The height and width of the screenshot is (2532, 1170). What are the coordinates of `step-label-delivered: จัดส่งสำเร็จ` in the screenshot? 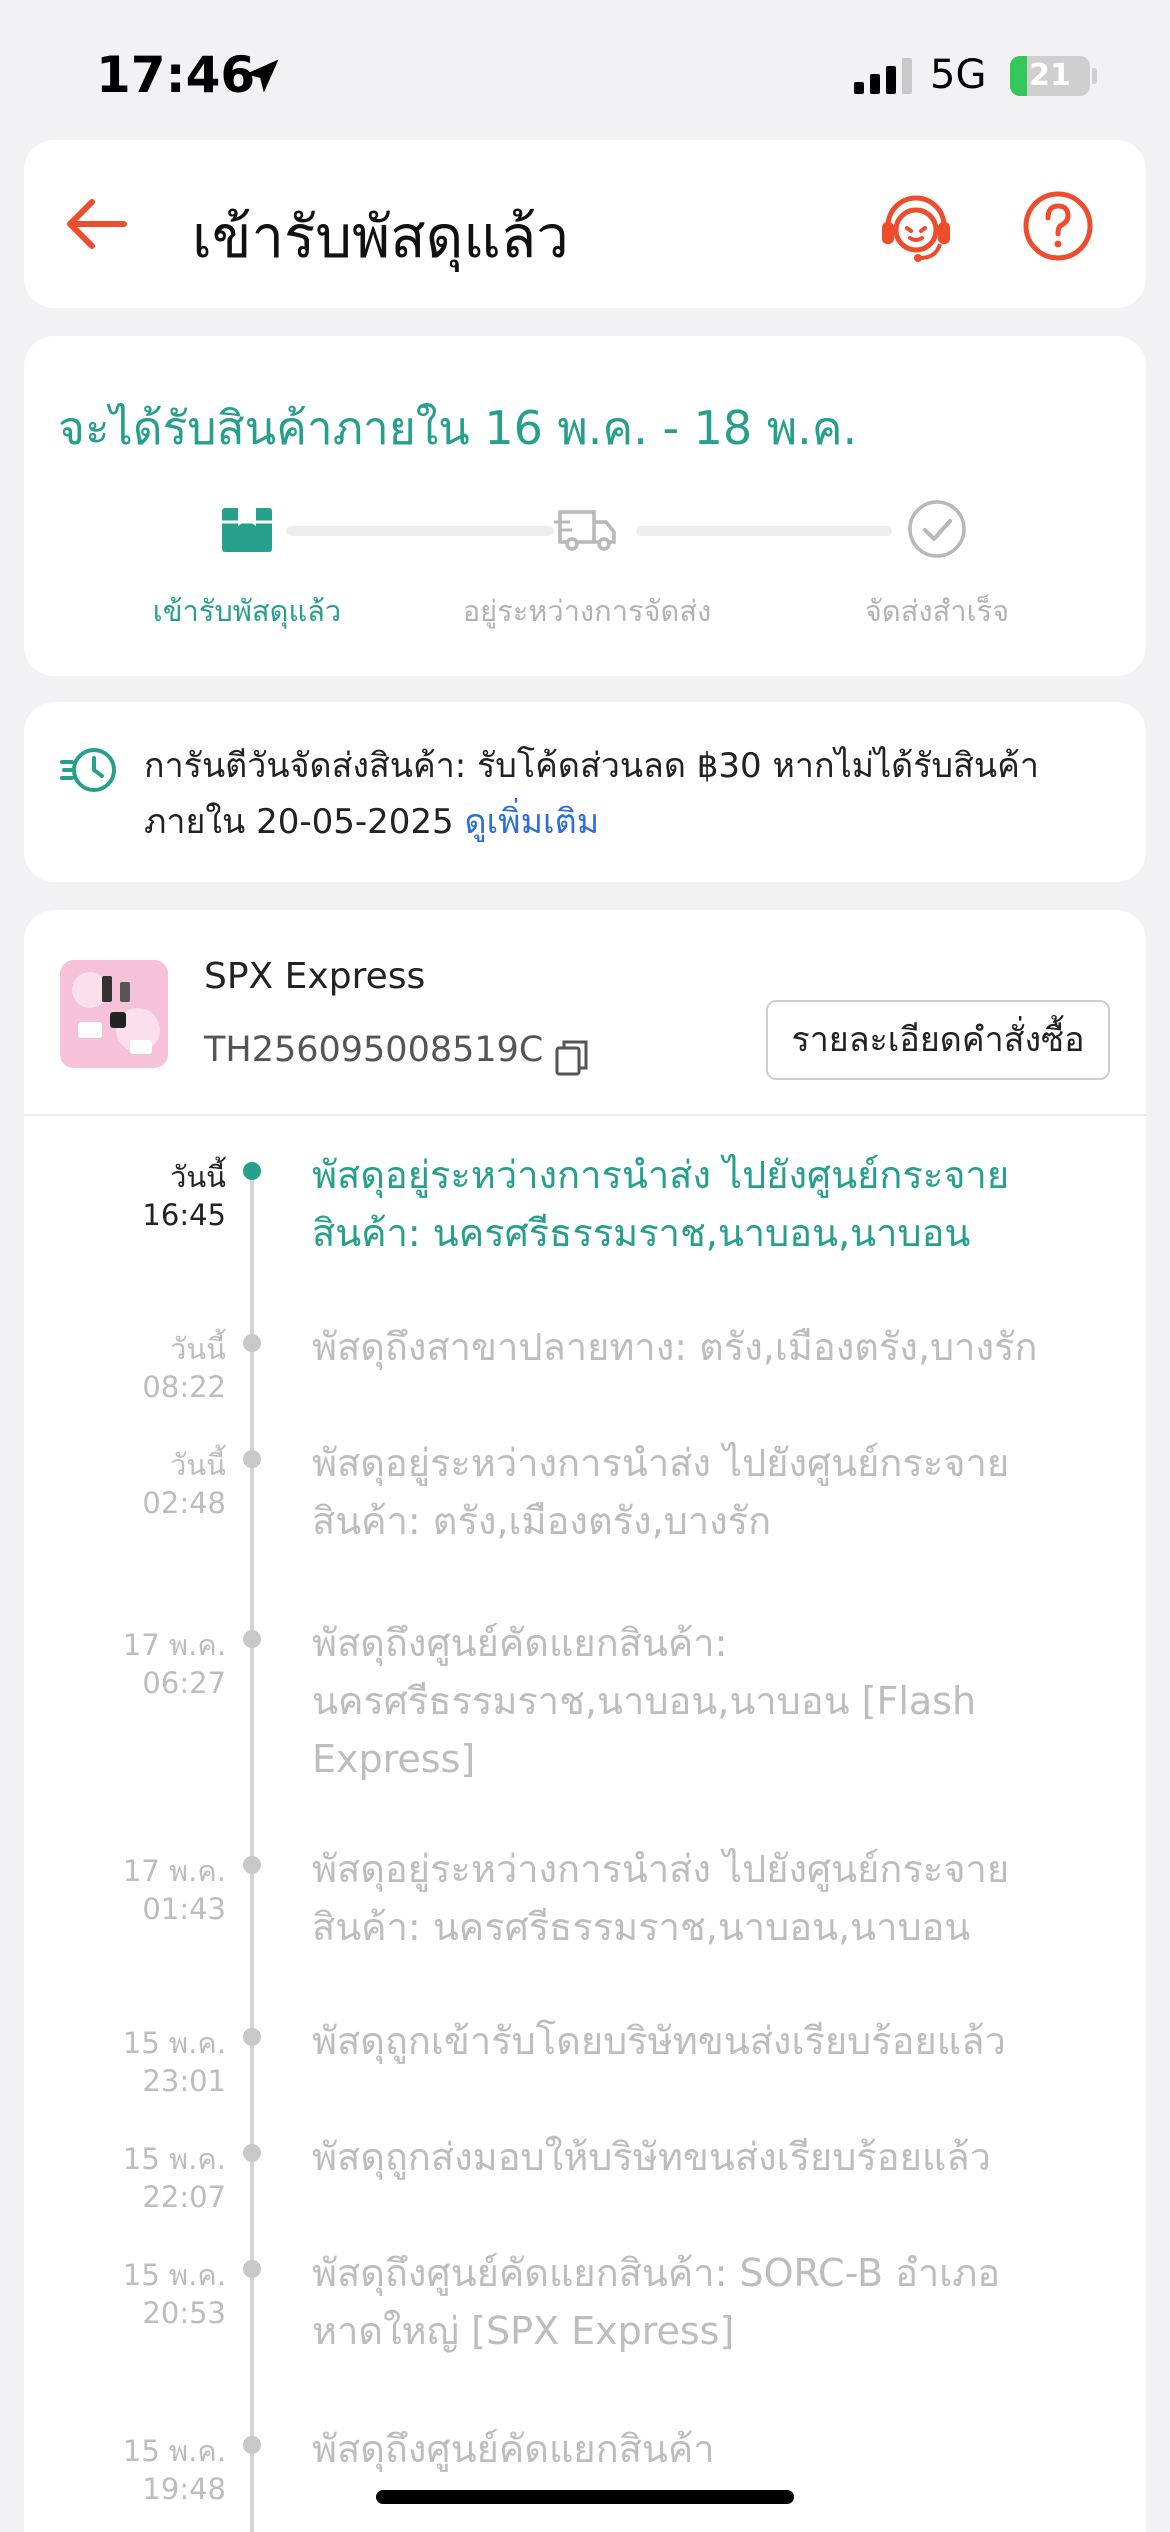 It's located at (937, 611).